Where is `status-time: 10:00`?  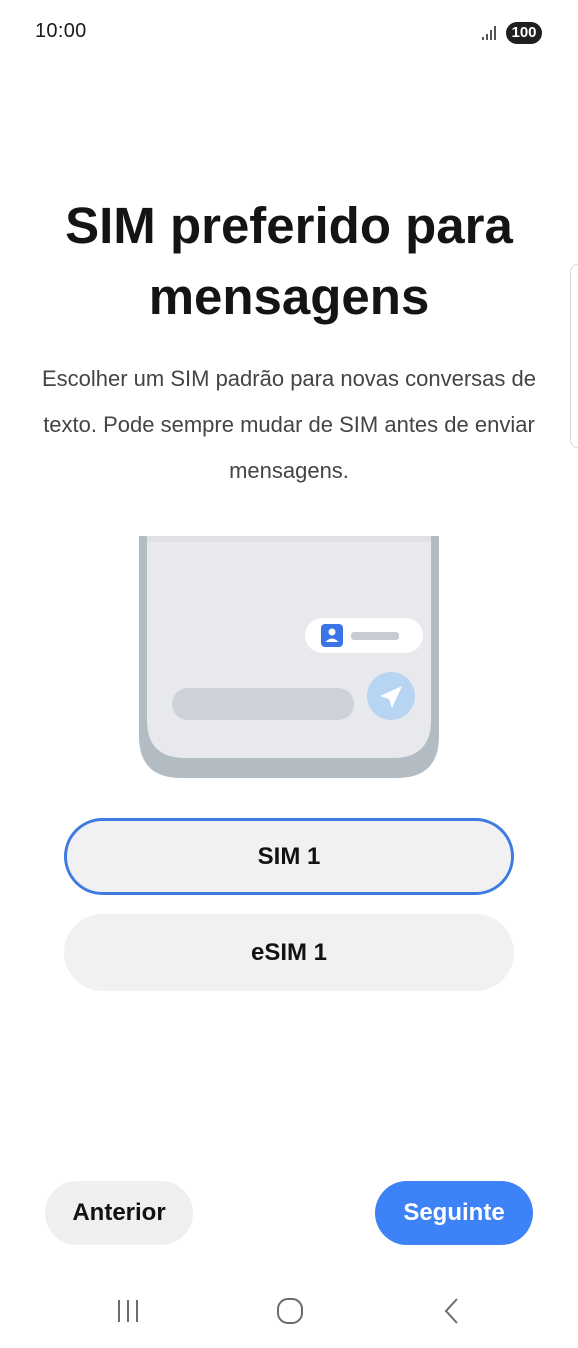
status-time: 10:00 is located at coordinates (61, 31).